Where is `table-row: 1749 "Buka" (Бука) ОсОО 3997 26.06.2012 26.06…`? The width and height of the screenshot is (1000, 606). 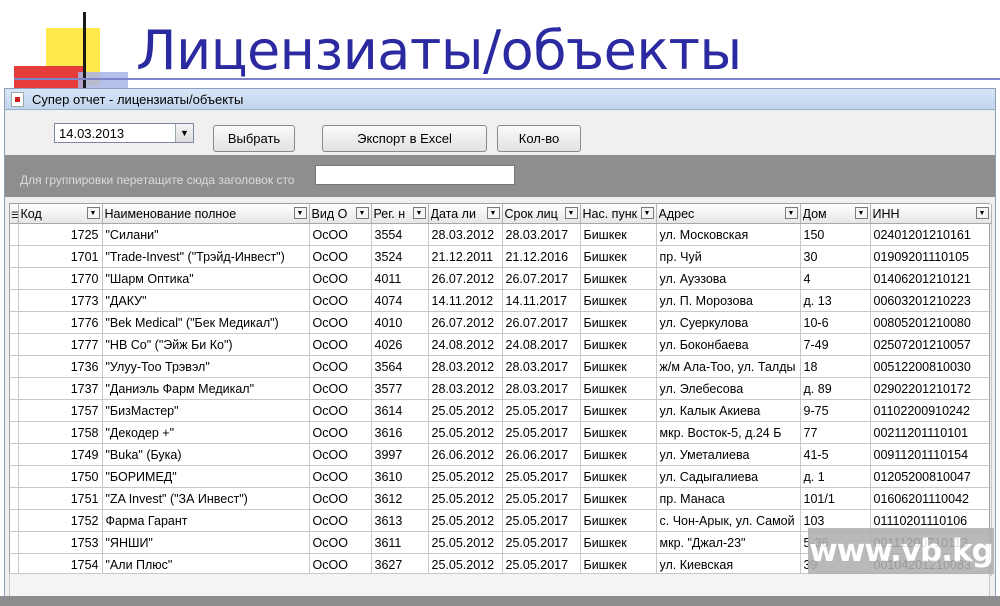 table-row: 1749 "Buka" (Бука) ОсОО 3997 26.06.2012 26.06… is located at coordinates (501, 454).